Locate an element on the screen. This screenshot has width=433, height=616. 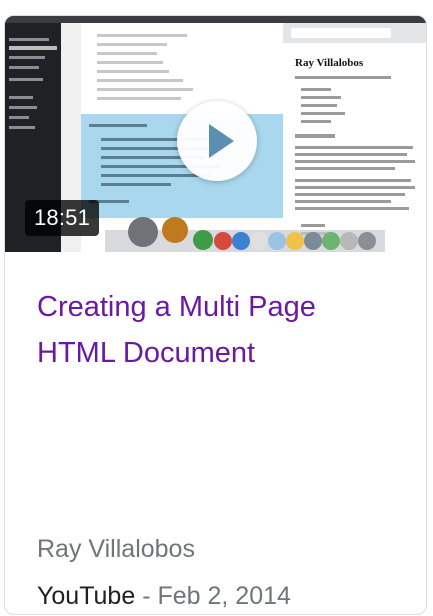
video-author: Ray Villalobos is located at coordinates (116, 549).